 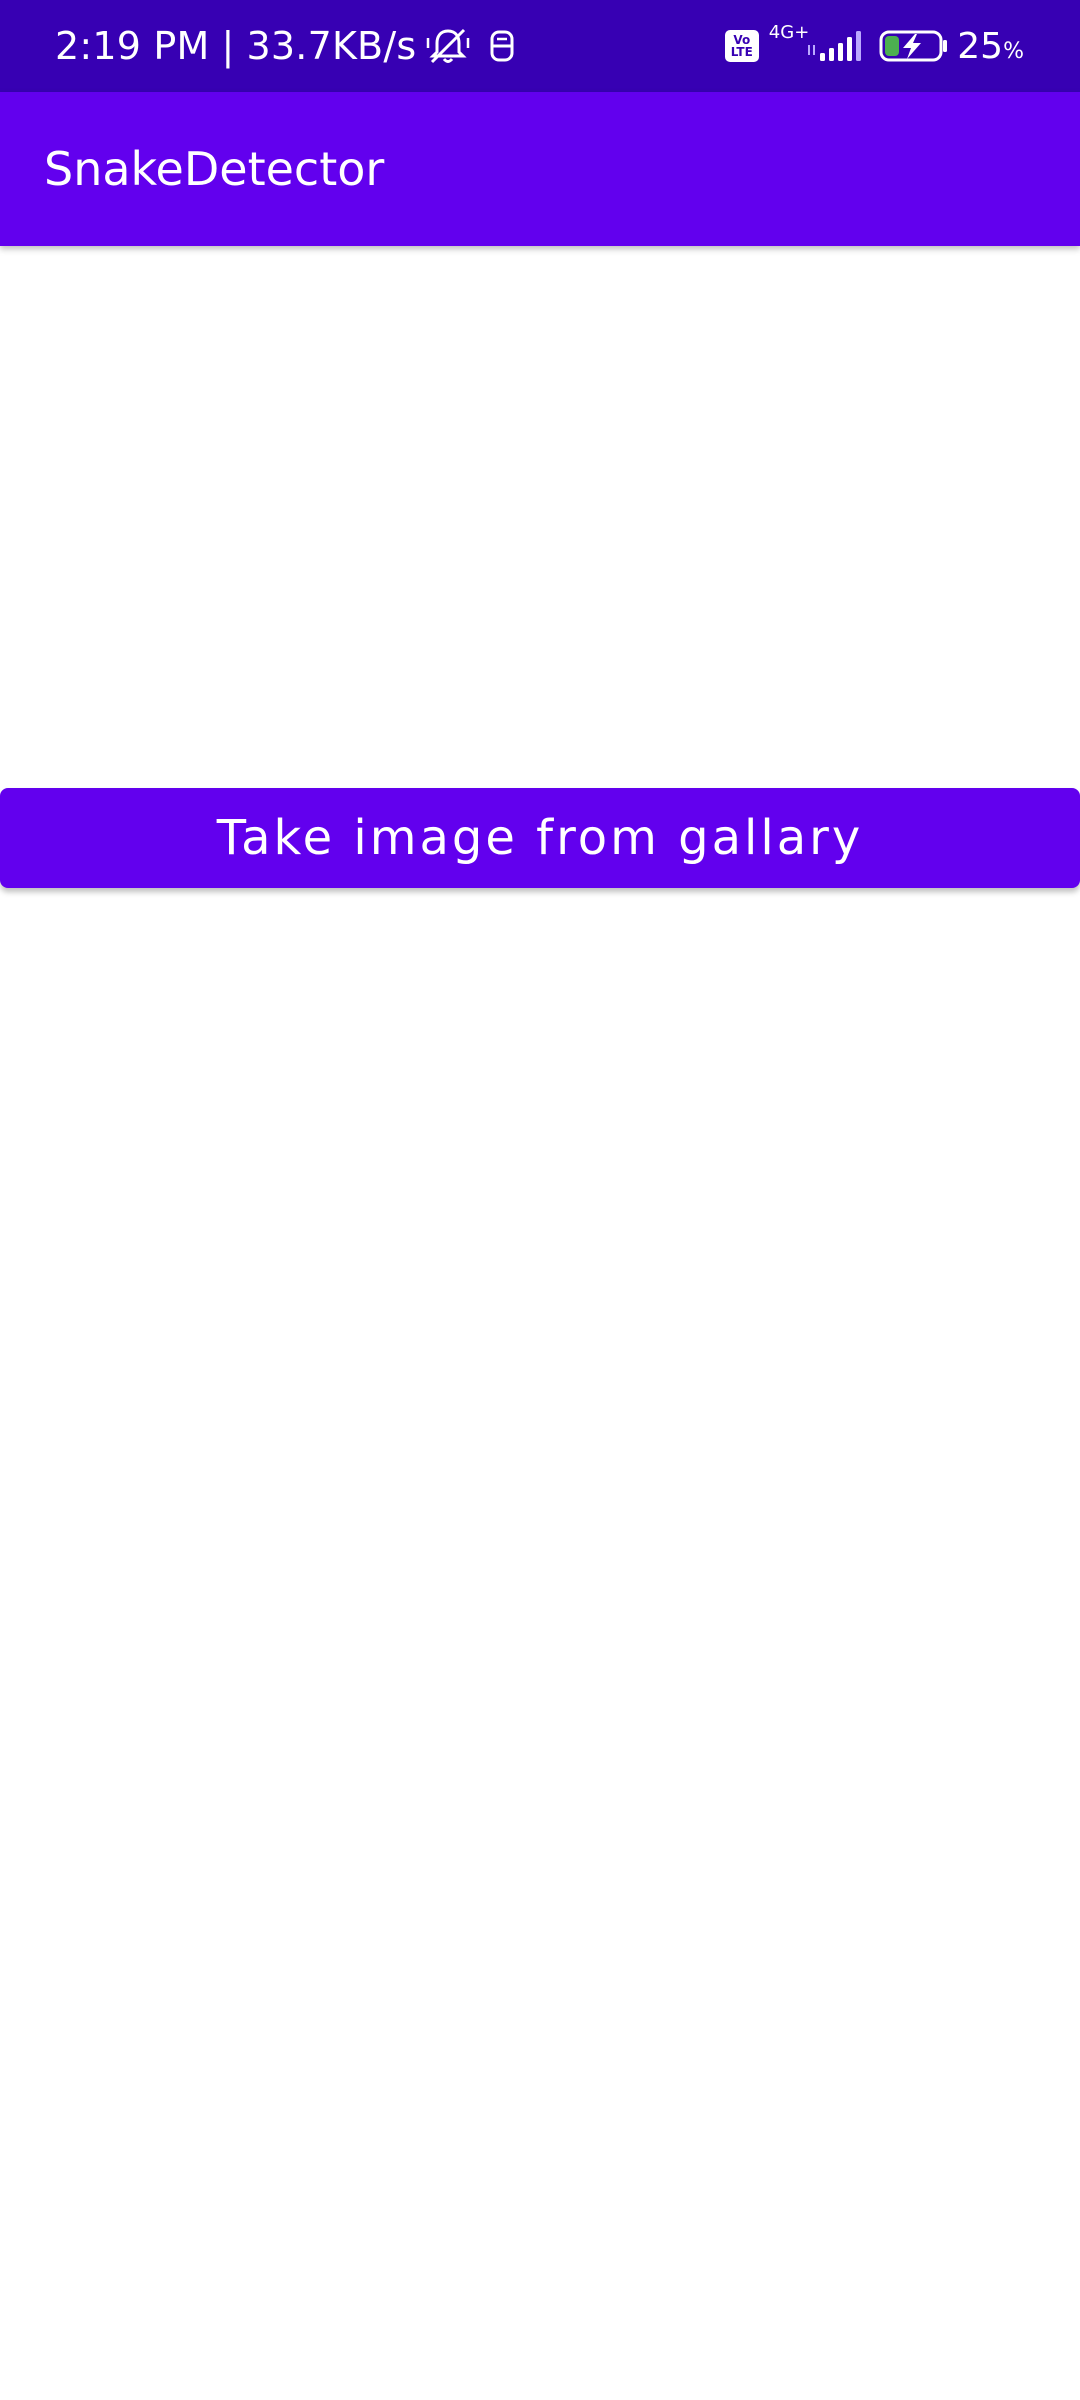 What do you see at coordinates (833, 46) in the screenshot?
I see `signal-icon` at bounding box center [833, 46].